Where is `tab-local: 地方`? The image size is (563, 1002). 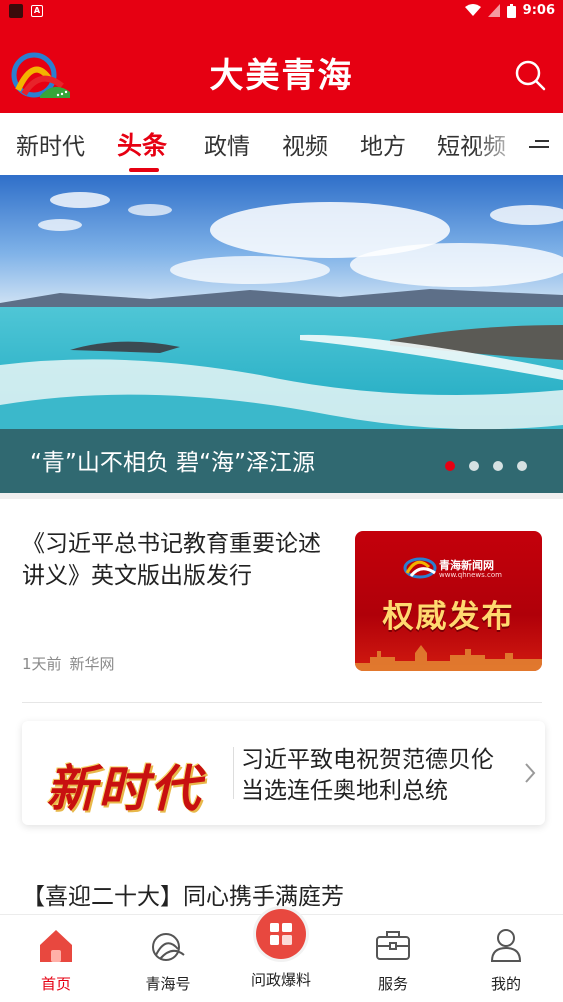
tab-local: 地方 is located at coordinates (383, 144).